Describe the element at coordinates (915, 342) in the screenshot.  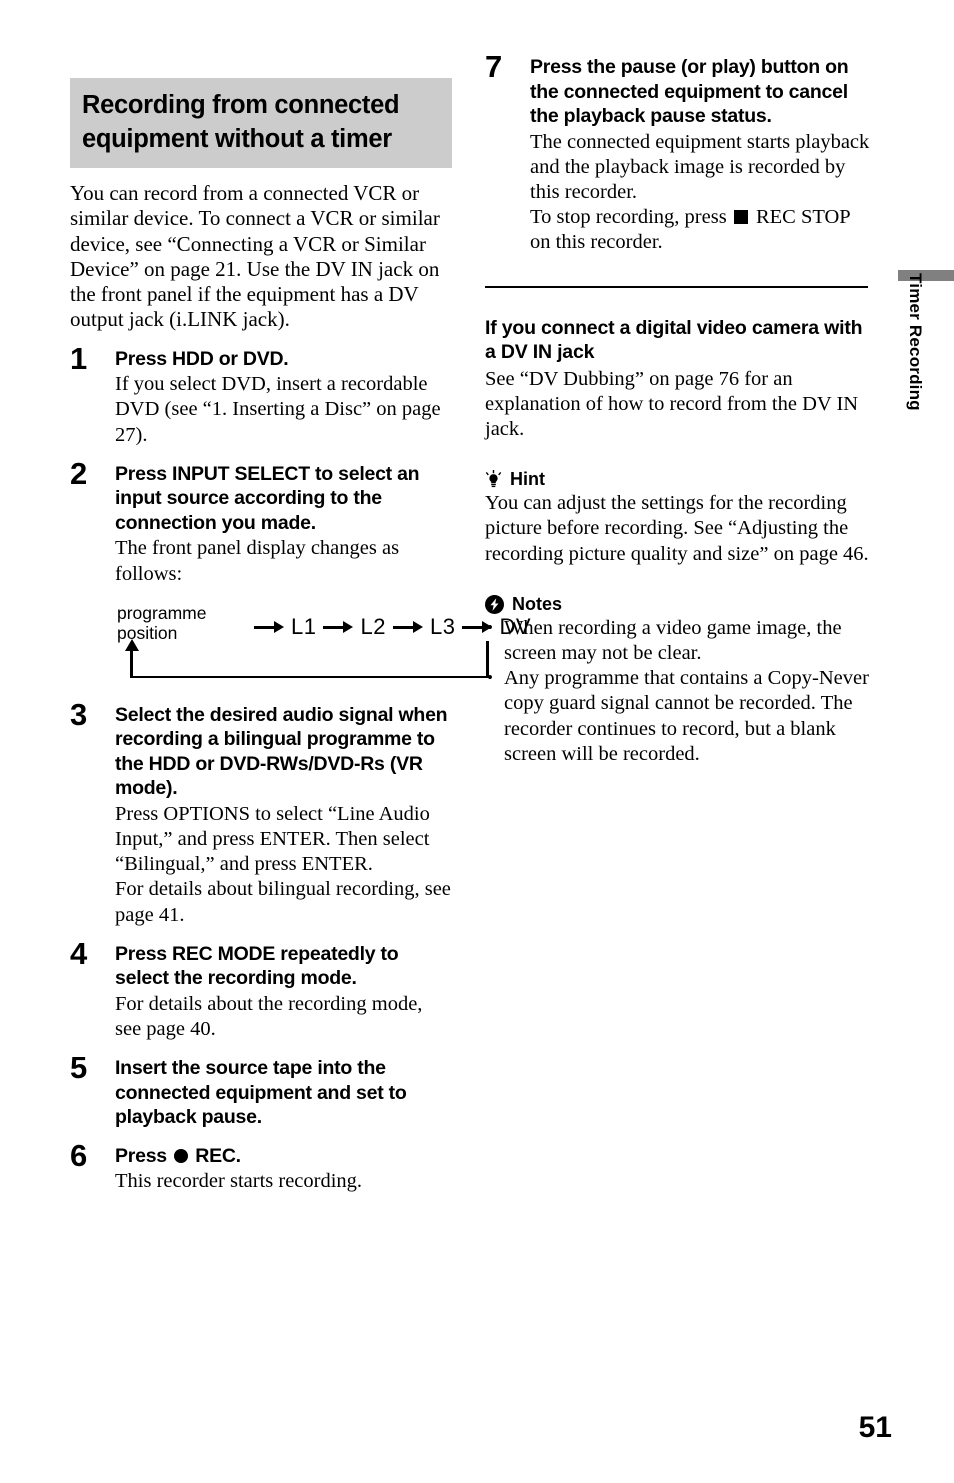
I see `side-tab-label: Timer Recording` at that location.